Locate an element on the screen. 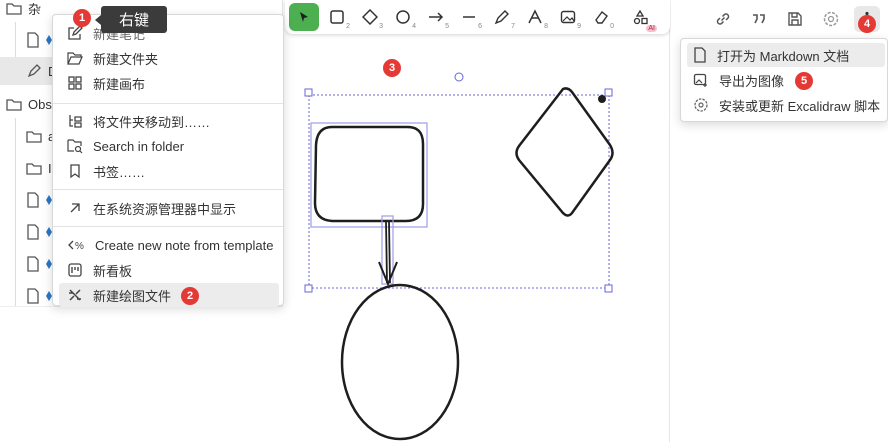 The width and height of the screenshot is (888, 442). save-icon is located at coordinates (795, 19).